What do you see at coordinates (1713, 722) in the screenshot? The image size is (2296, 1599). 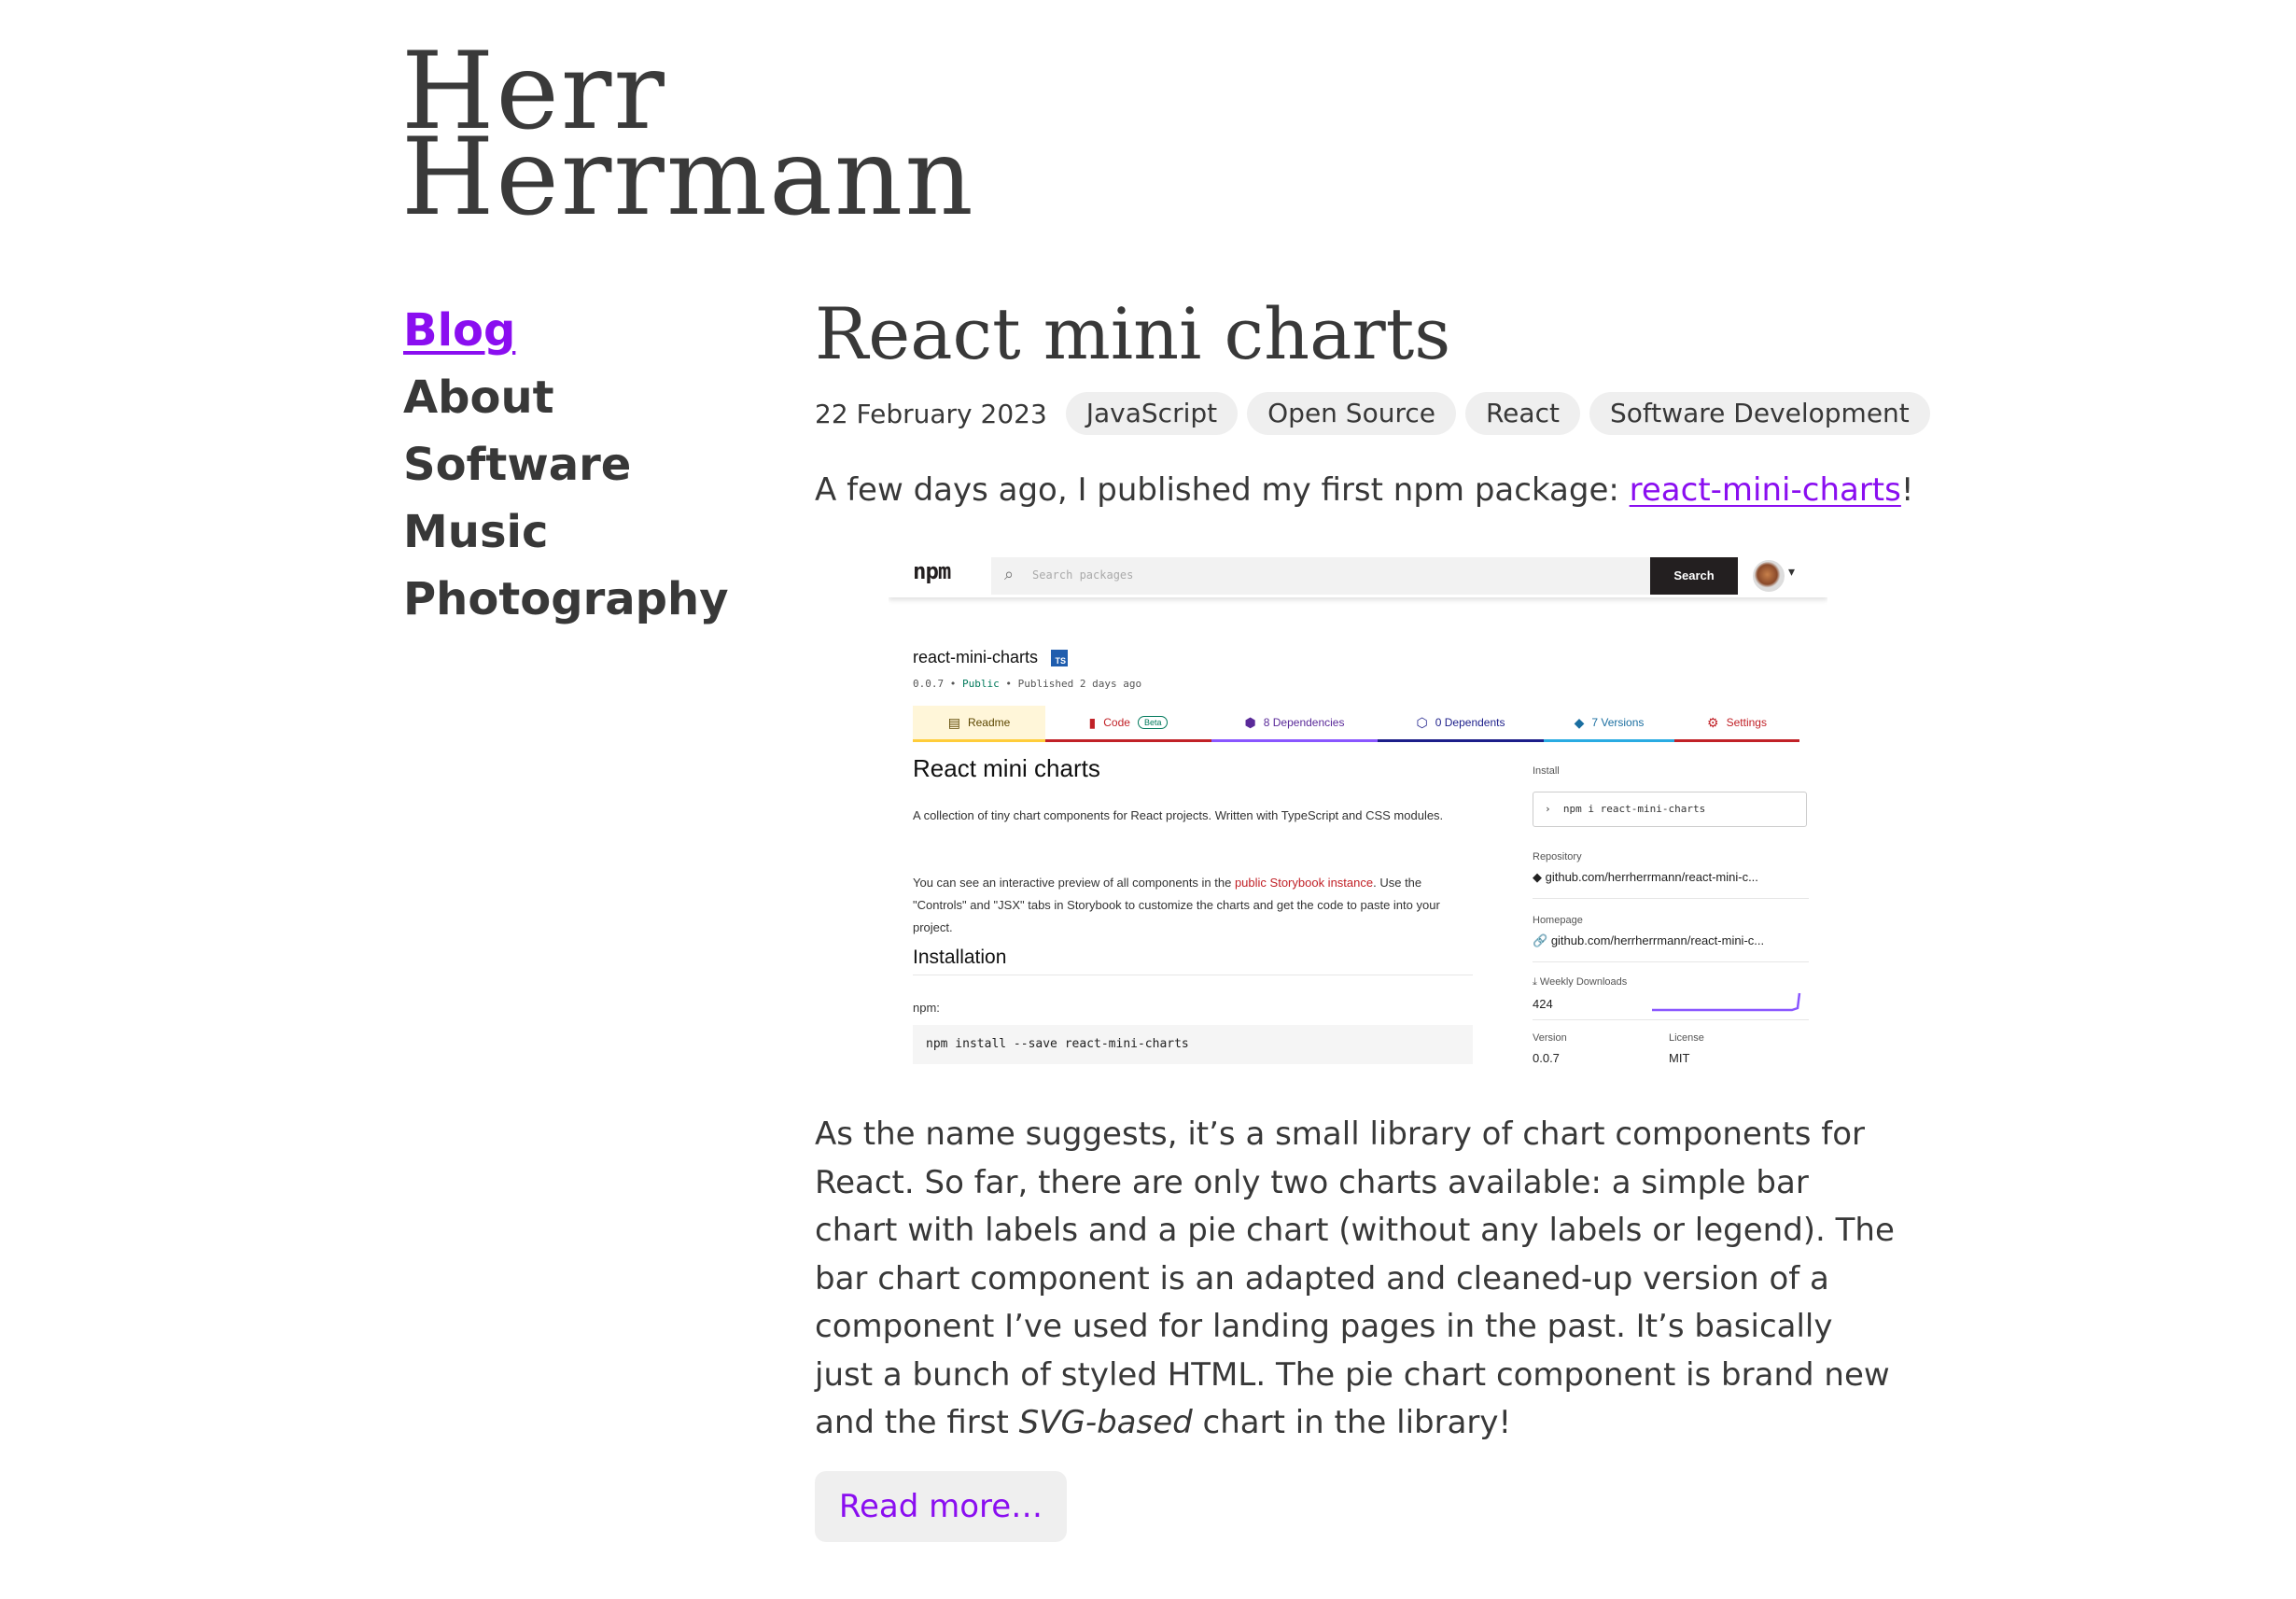 I see `gear-icon: ⚙` at bounding box center [1713, 722].